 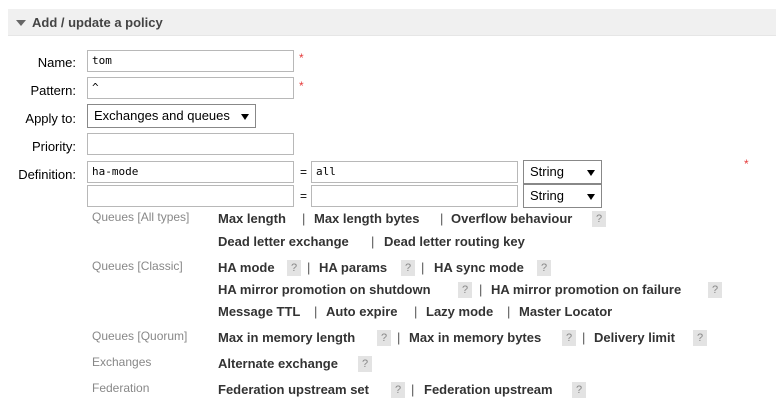 What do you see at coordinates (121, 388) in the screenshot?
I see `category-label-federation: Federation` at bounding box center [121, 388].